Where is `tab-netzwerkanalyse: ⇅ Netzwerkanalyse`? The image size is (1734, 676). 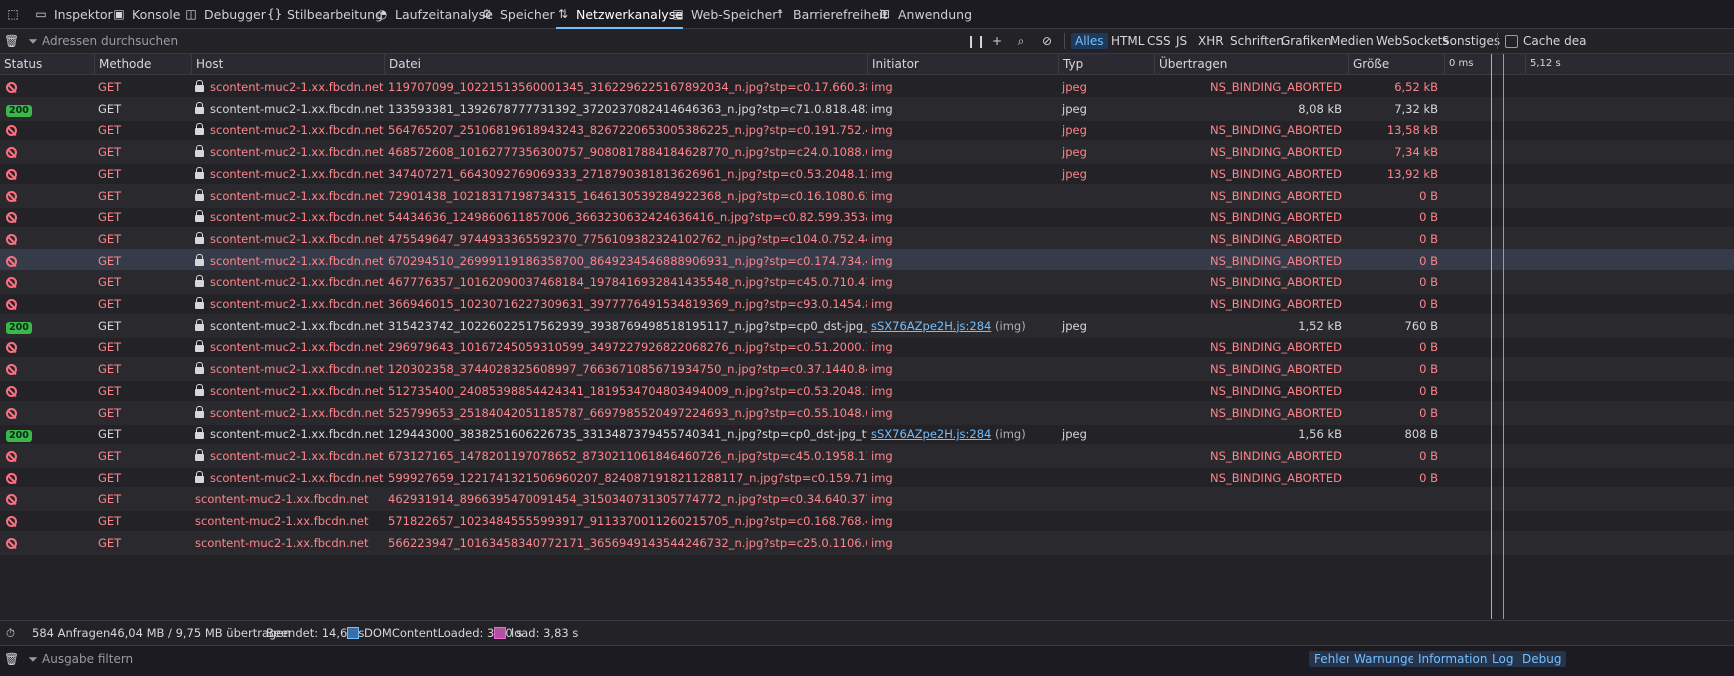 tab-netzwerkanalyse: ⇅ Netzwerkanalyse is located at coordinates (619, 14).